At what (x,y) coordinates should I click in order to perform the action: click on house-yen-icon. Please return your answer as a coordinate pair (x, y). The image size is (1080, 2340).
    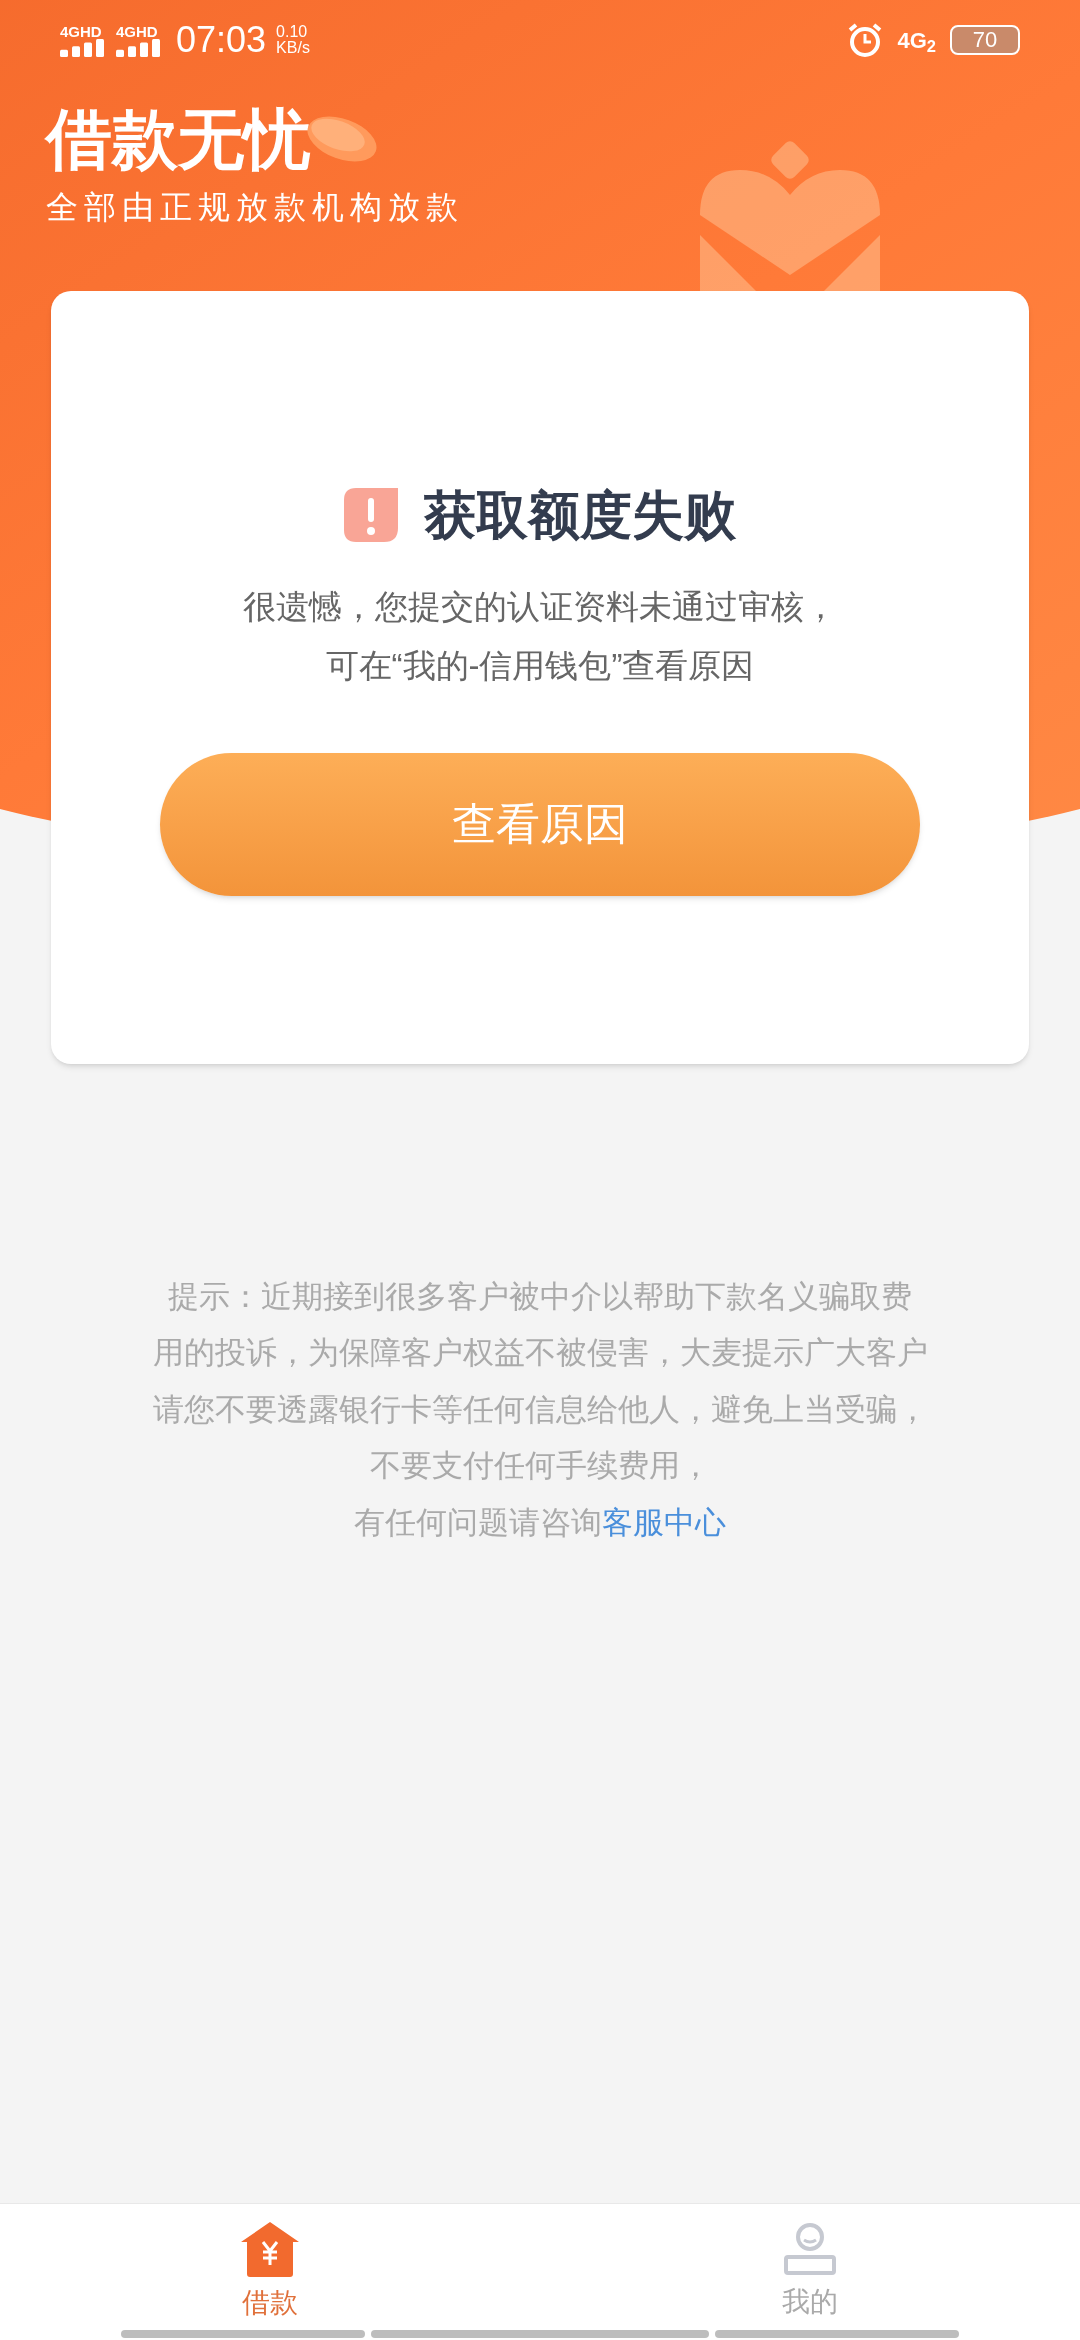
    Looking at the image, I should click on (270, 2249).